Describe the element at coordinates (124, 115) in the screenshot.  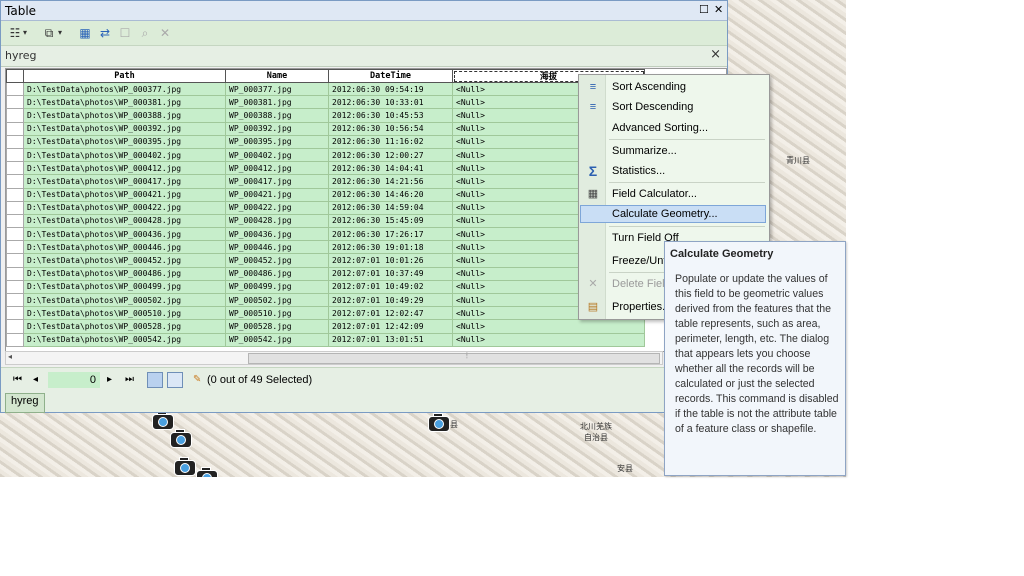
I see `cell-path: D:\TestData\photos\WP_000388.jpg` at that location.